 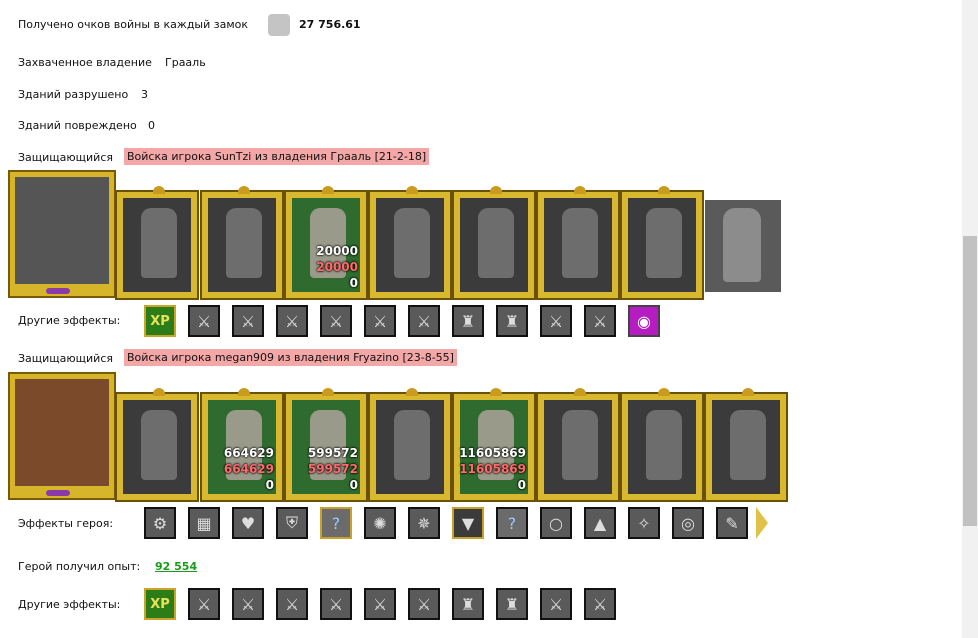 I want to click on unit-slot: 599572 599572 0, so click(x=326, y=445).